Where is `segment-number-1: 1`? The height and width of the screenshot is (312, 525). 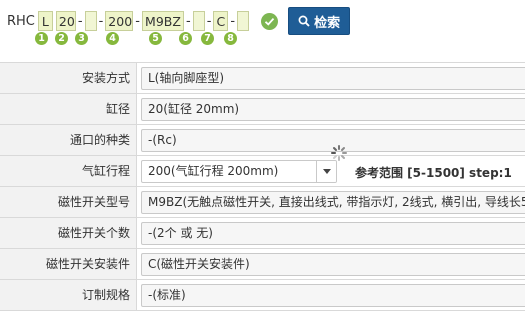
segment-number-1: 1 is located at coordinates (41, 38).